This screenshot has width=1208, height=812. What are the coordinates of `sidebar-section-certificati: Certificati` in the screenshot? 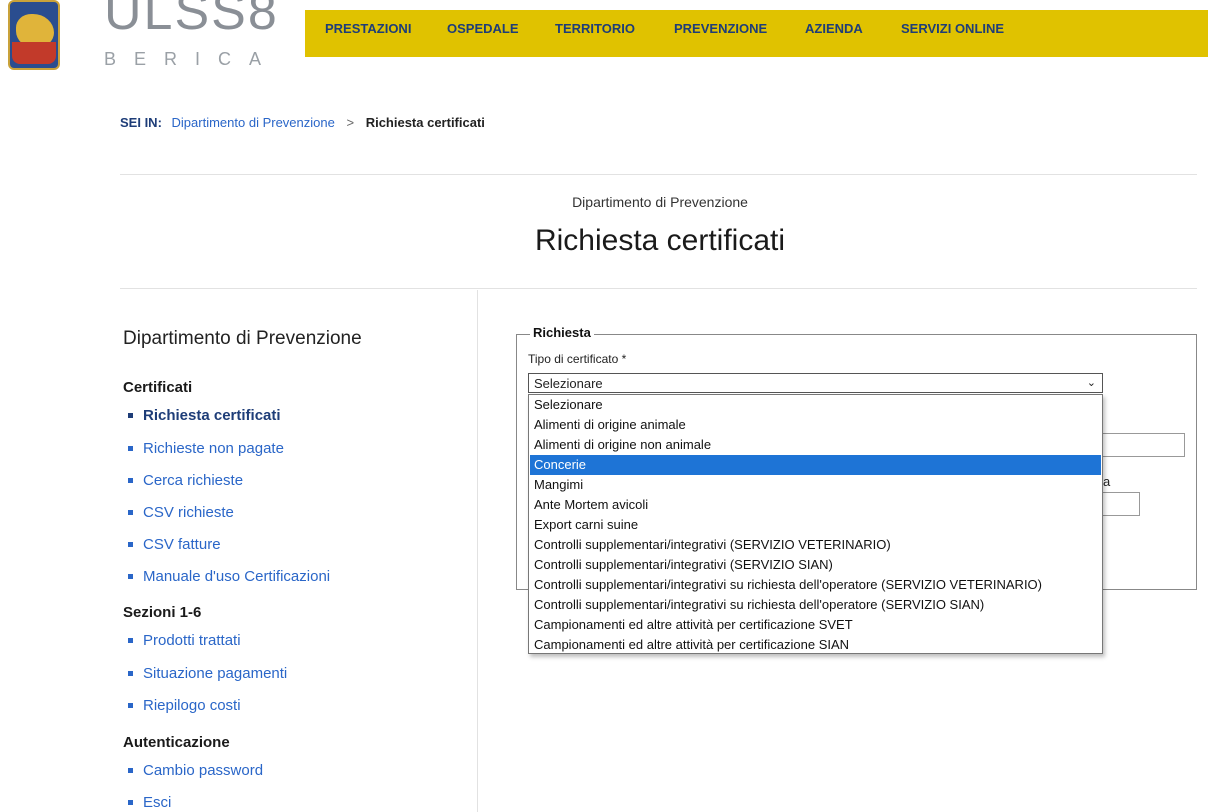 It's located at (158, 387).